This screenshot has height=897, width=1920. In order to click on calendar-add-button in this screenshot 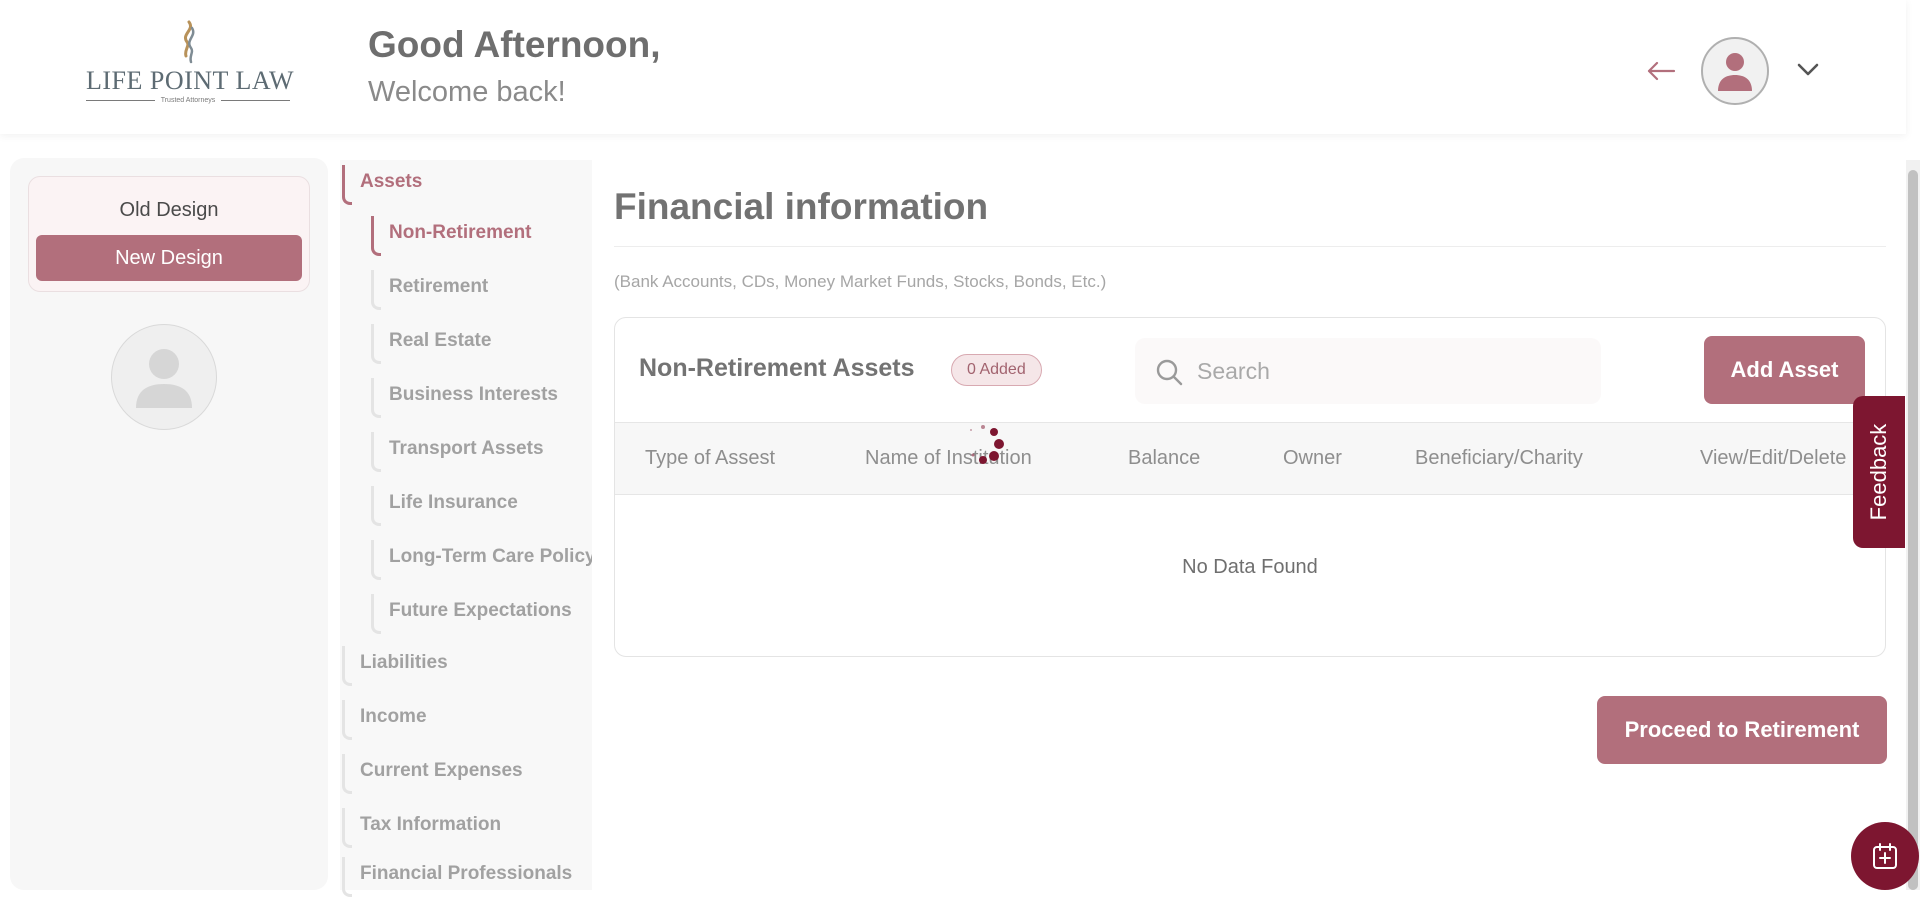, I will do `click(1885, 856)`.